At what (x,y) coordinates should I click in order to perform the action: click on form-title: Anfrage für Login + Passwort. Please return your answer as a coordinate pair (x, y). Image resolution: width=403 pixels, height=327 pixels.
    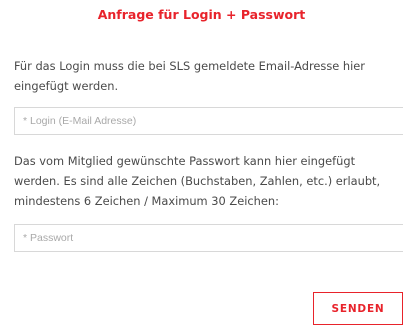
    Looking at the image, I should click on (201, 14).